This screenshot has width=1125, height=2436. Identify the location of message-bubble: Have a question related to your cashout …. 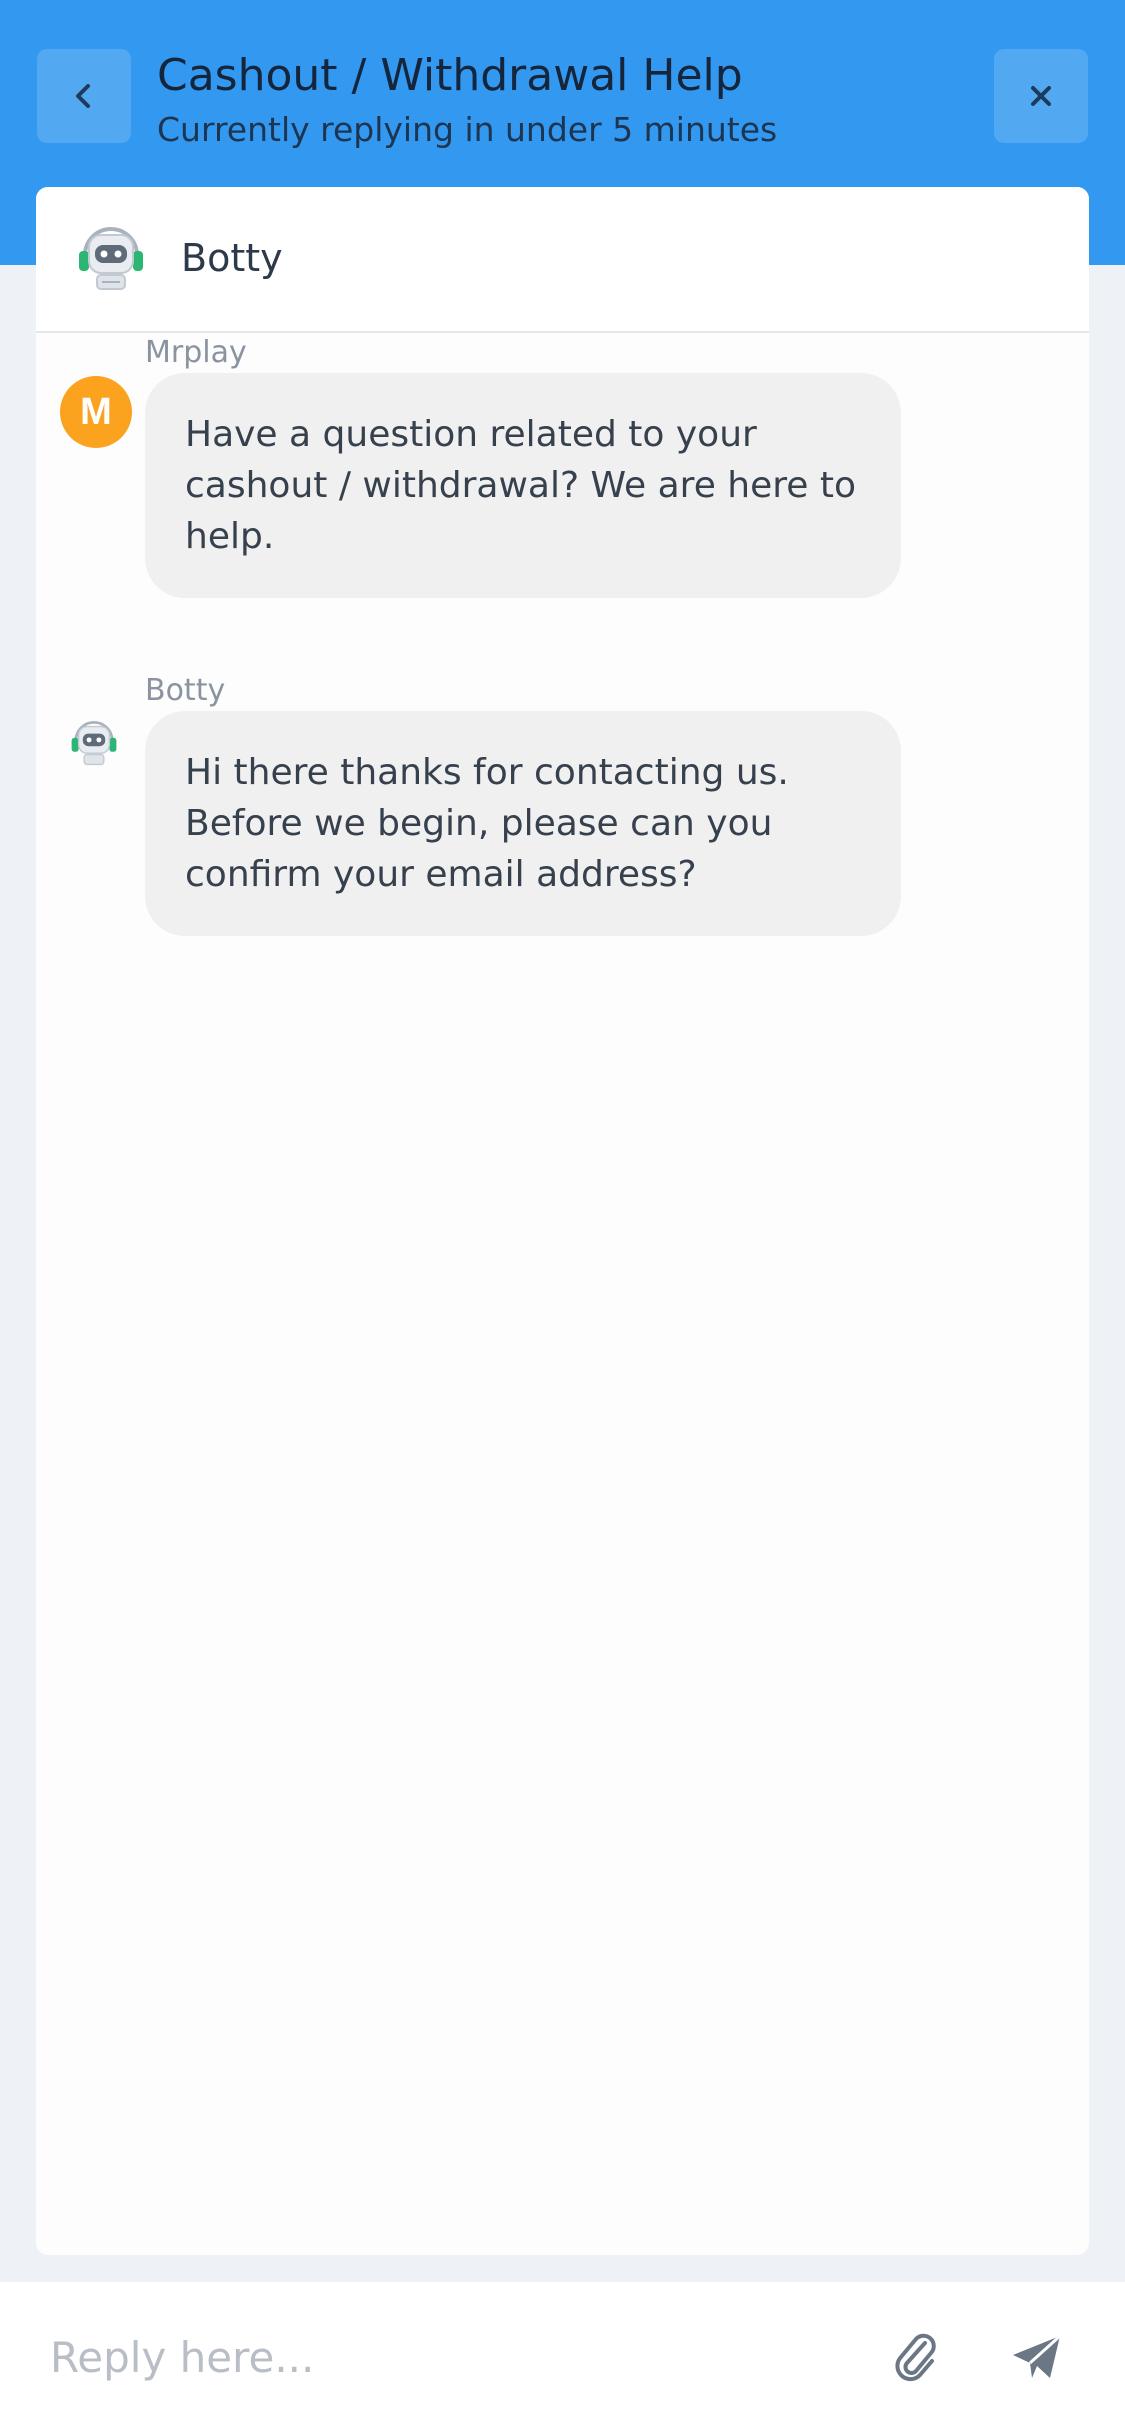
(523, 485).